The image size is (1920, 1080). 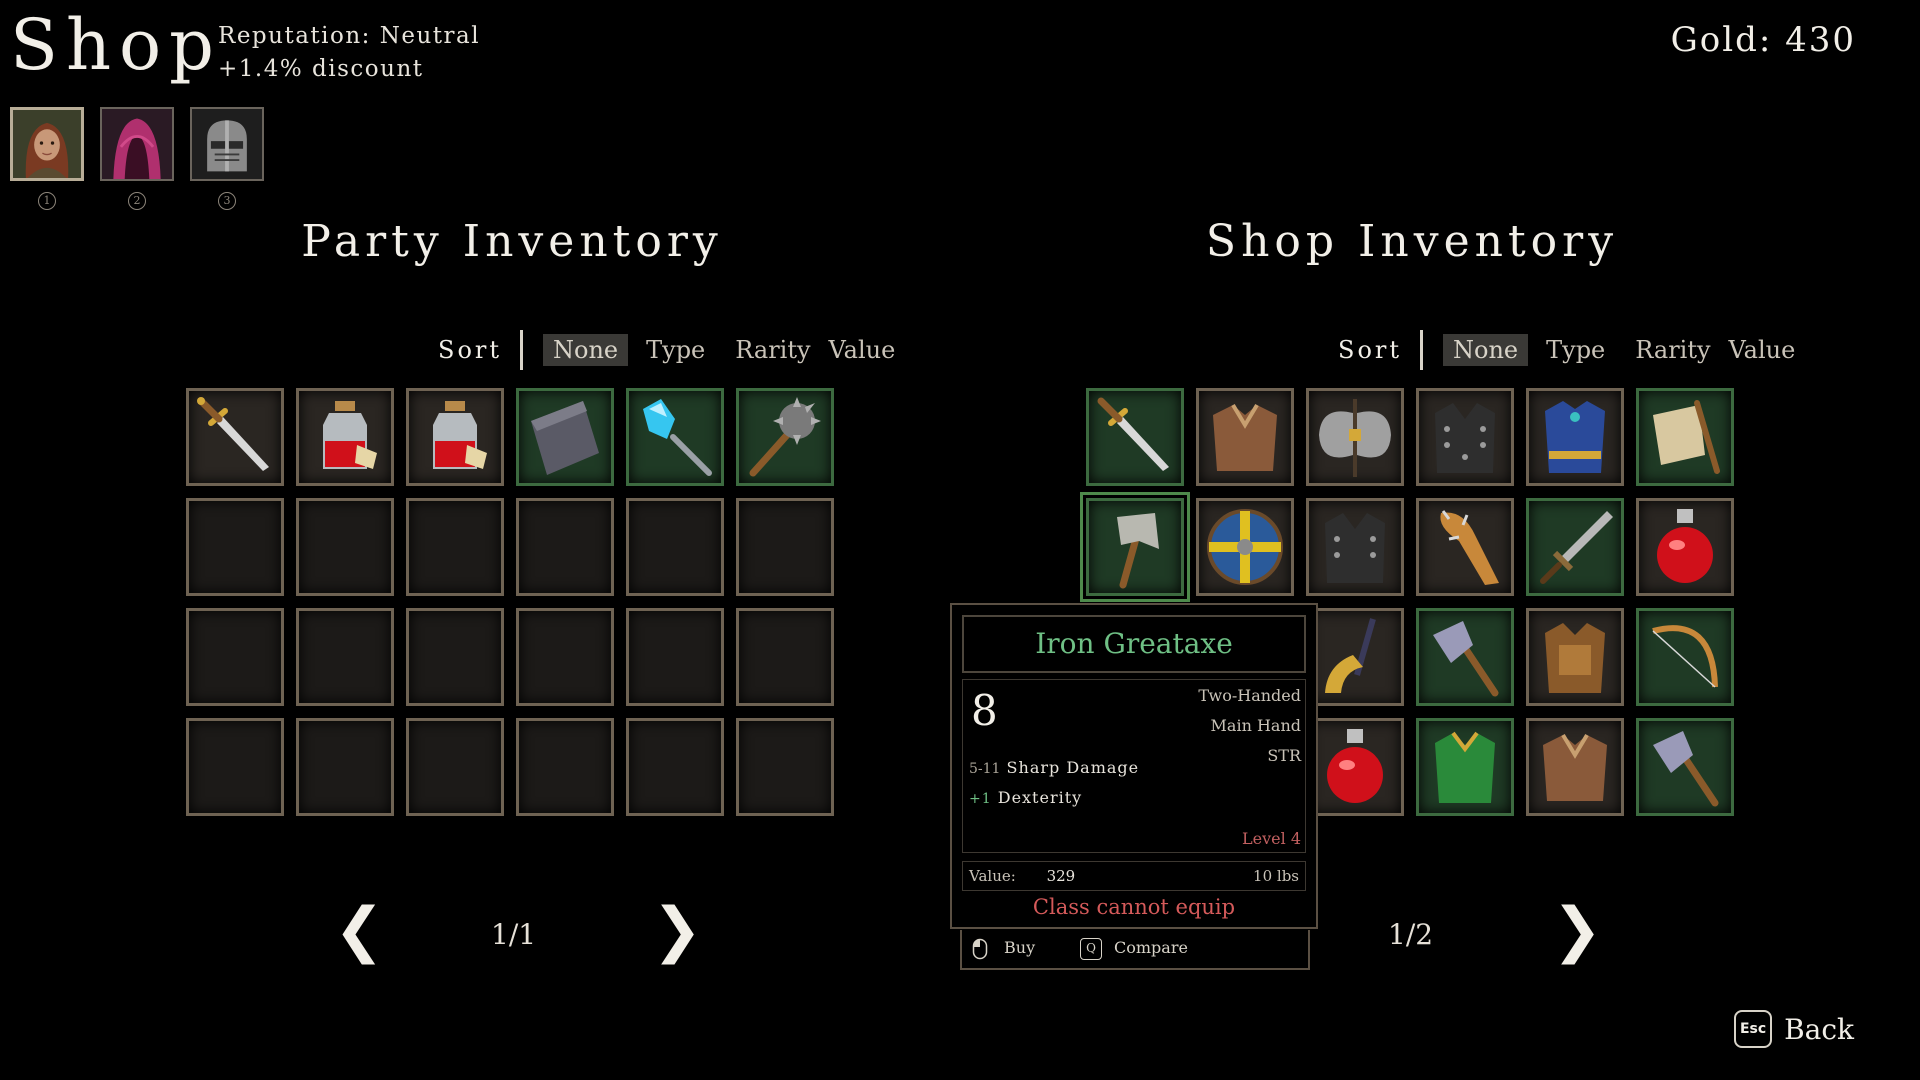 I want to click on esc-key-icon: Esc, so click(x=1753, y=1029).